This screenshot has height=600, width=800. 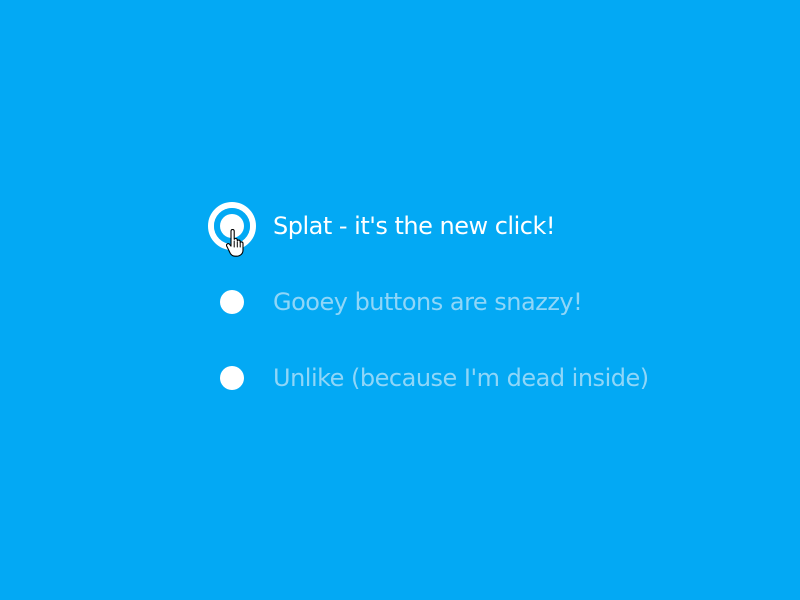 I want to click on radio-option-gooey: Gooey buttons are snazzy!, so click(x=468, y=302).